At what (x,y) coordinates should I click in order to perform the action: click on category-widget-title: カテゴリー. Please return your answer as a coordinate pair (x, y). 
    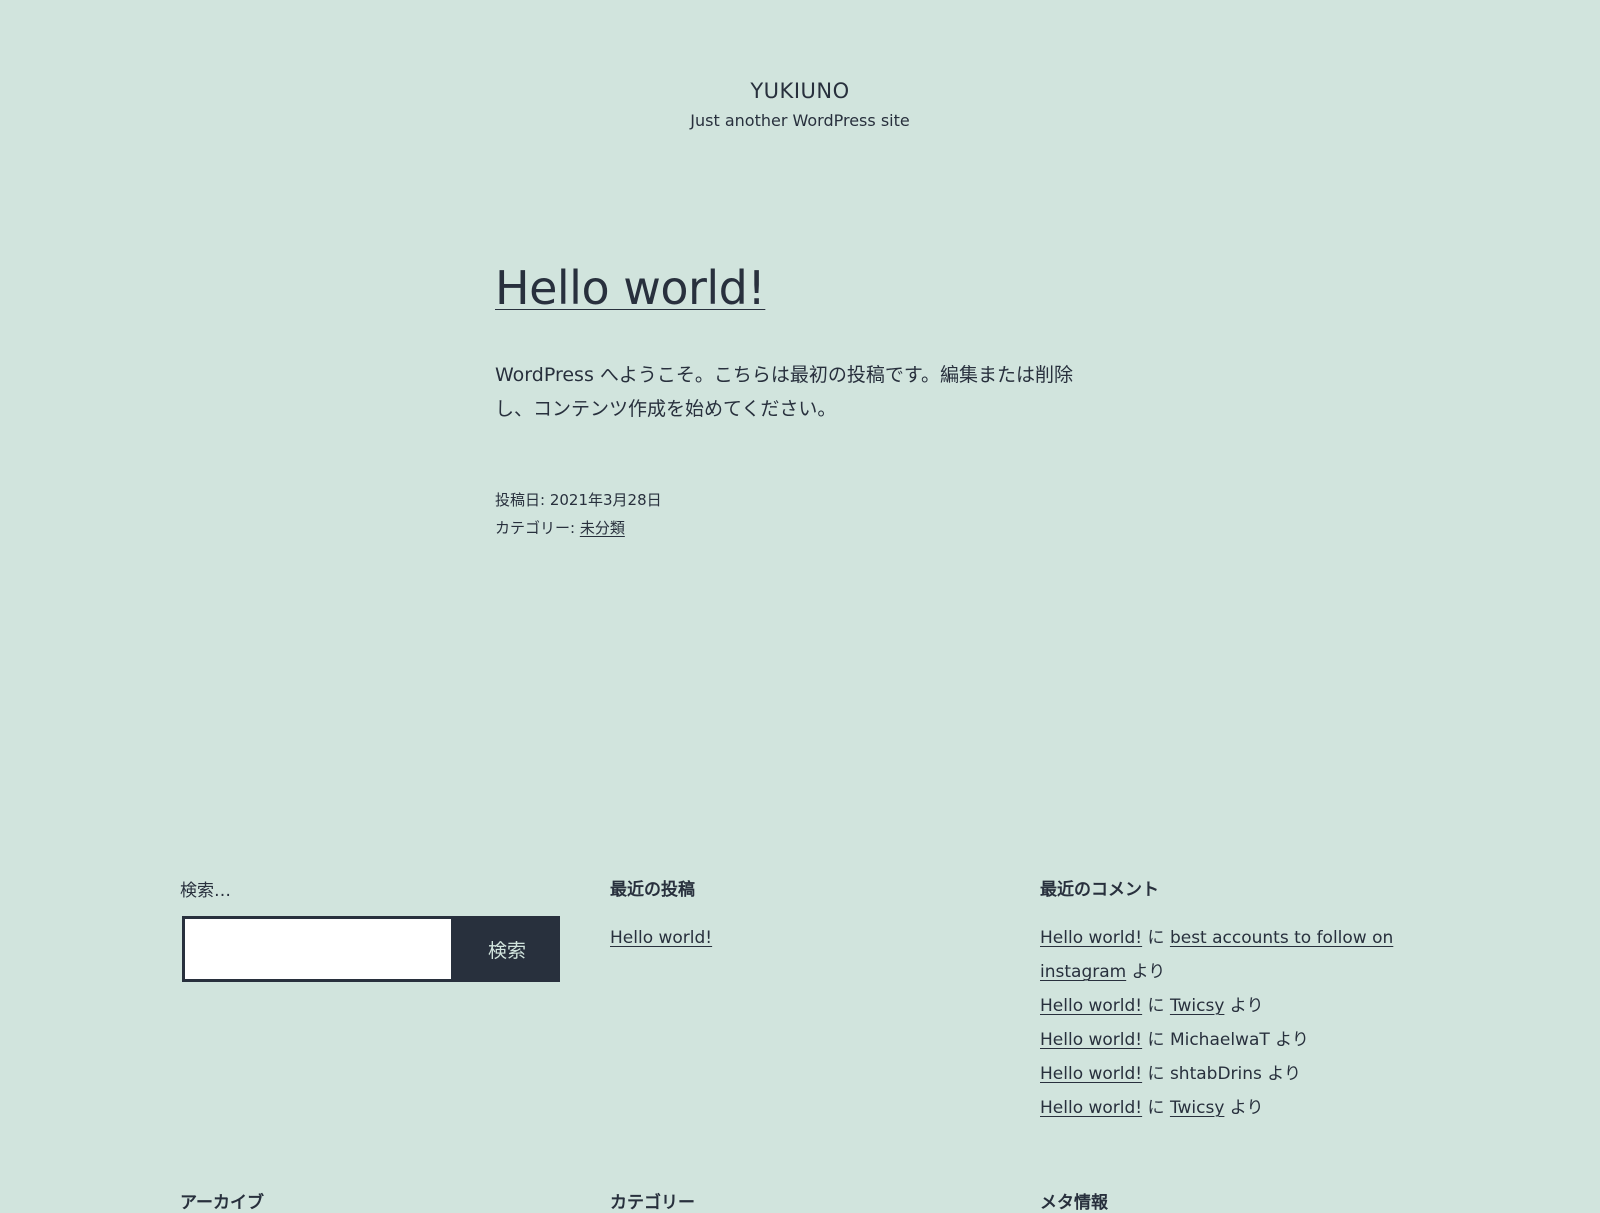
    Looking at the image, I should click on (652, 1203).